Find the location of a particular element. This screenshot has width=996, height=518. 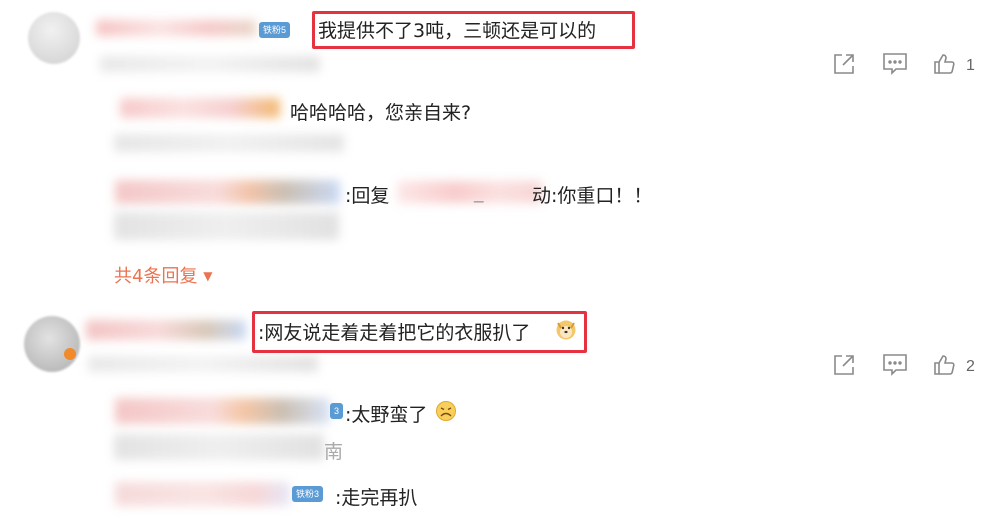

reply-text-middle: _ is located at coordinates (479, 192).